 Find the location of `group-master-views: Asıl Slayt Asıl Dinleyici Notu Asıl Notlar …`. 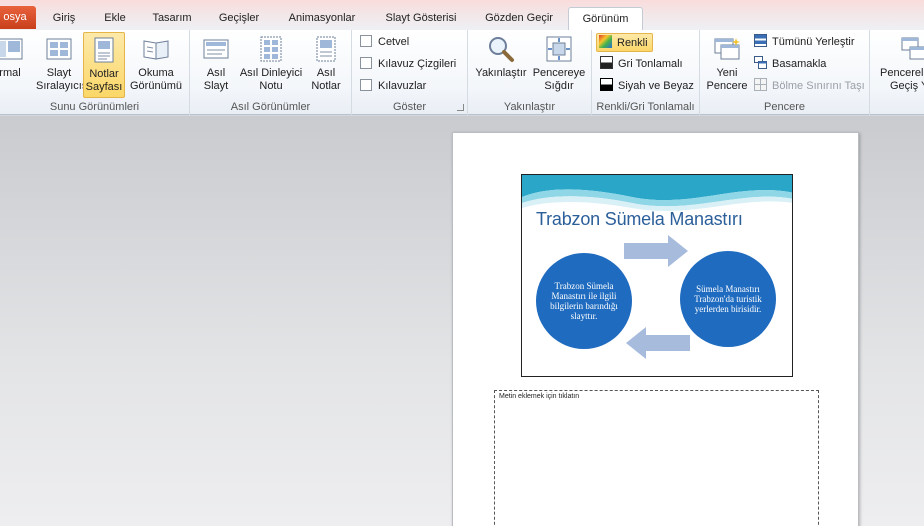

group-master-views: Asıl Slayt Asıl Dinleyici Notu Asıl Notlar … is located at coordinates (271, 72).